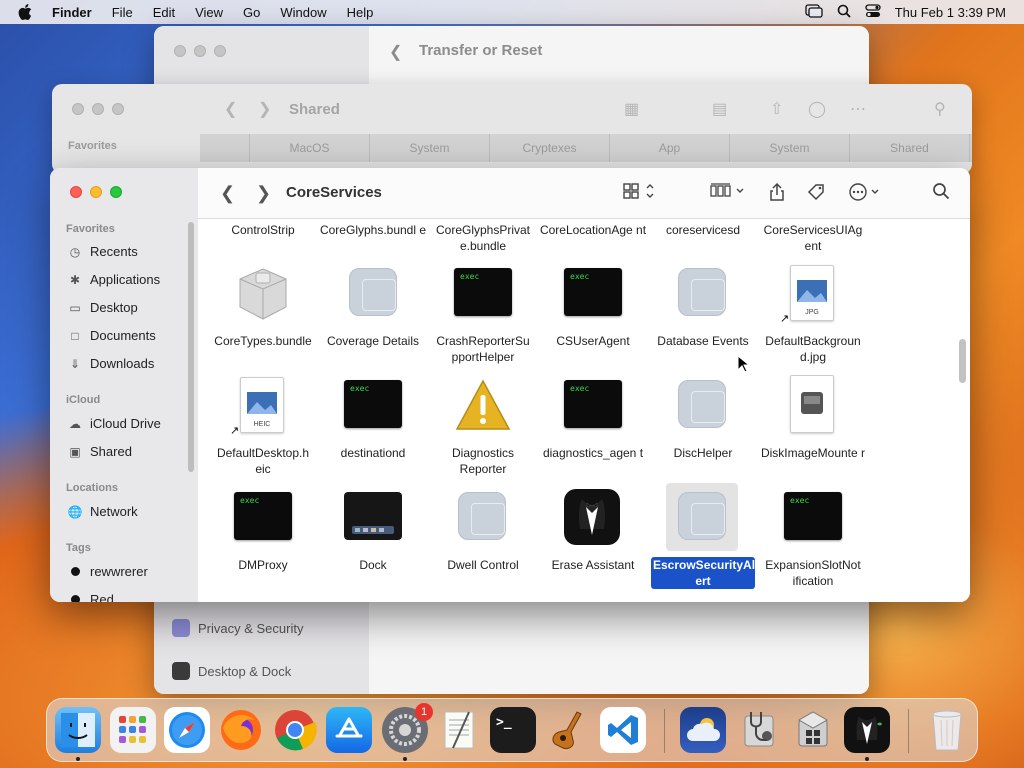 This screenshot has width=1024, height=768. What do you see at coordinates (593, 565) in the screenshot?
I see `file-item: Erase Assistant` at bounding box center [593, 565].